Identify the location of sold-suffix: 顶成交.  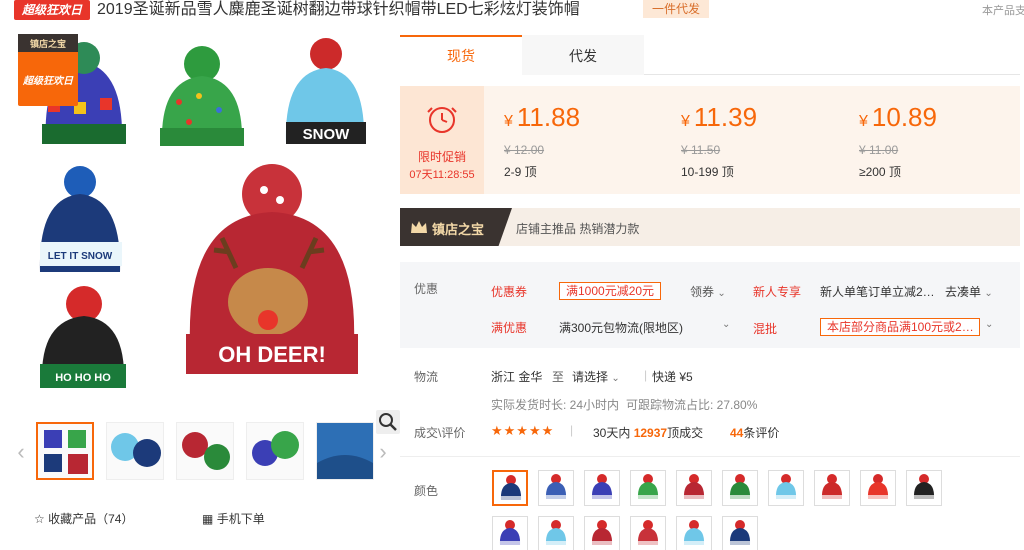
(685, 433).